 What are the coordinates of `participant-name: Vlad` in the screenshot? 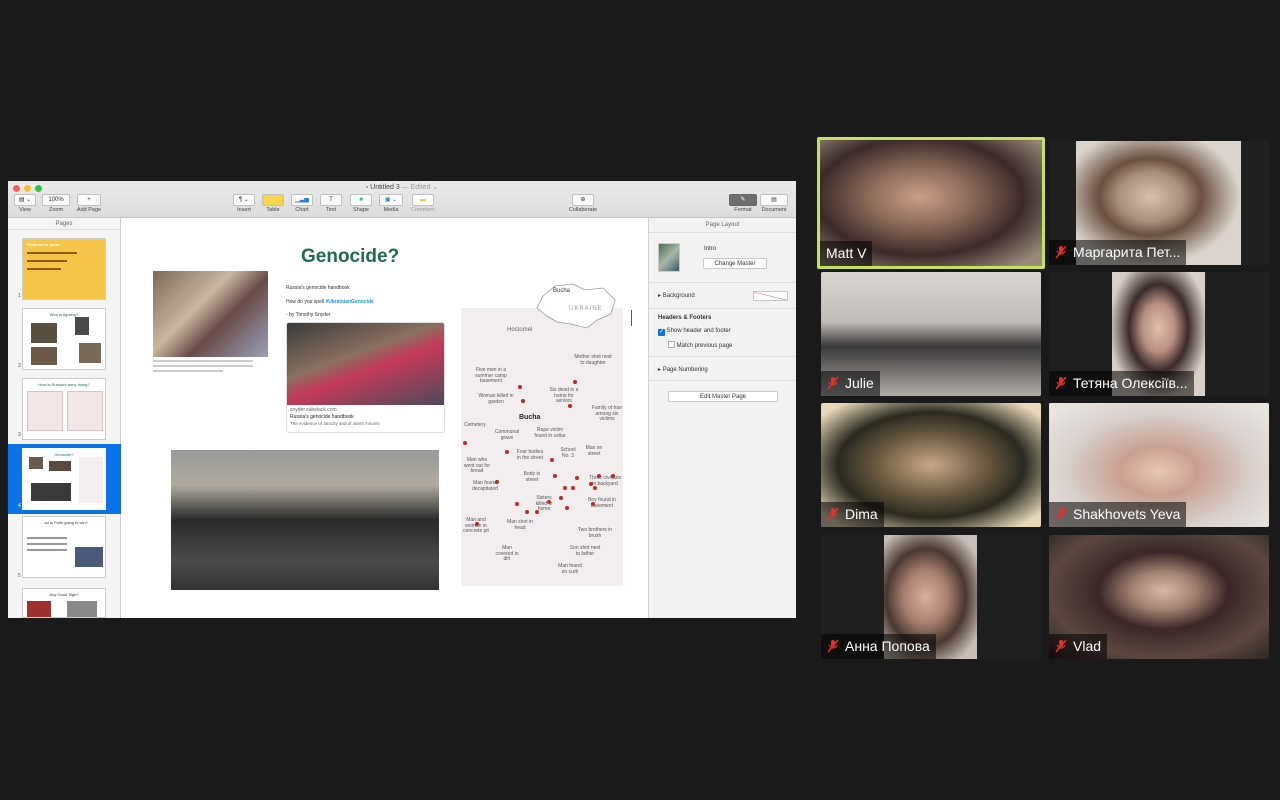 It's located at (1078, 646).